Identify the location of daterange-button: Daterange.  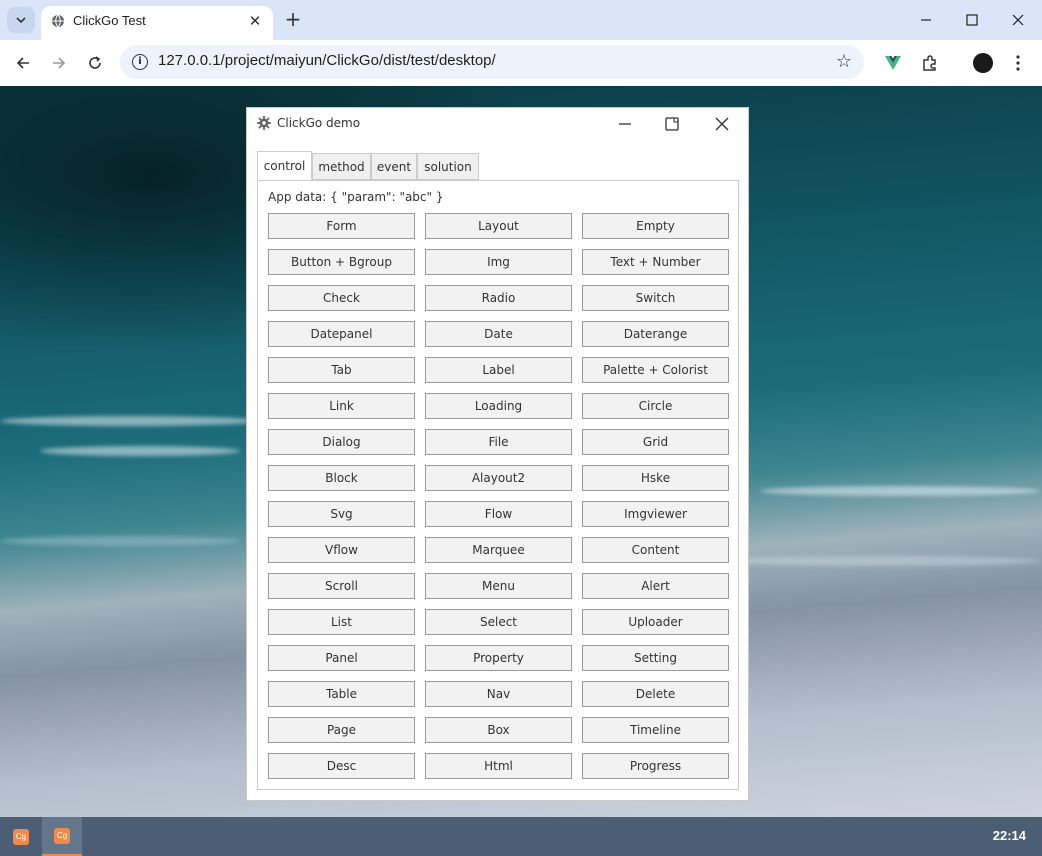
(655, 334).